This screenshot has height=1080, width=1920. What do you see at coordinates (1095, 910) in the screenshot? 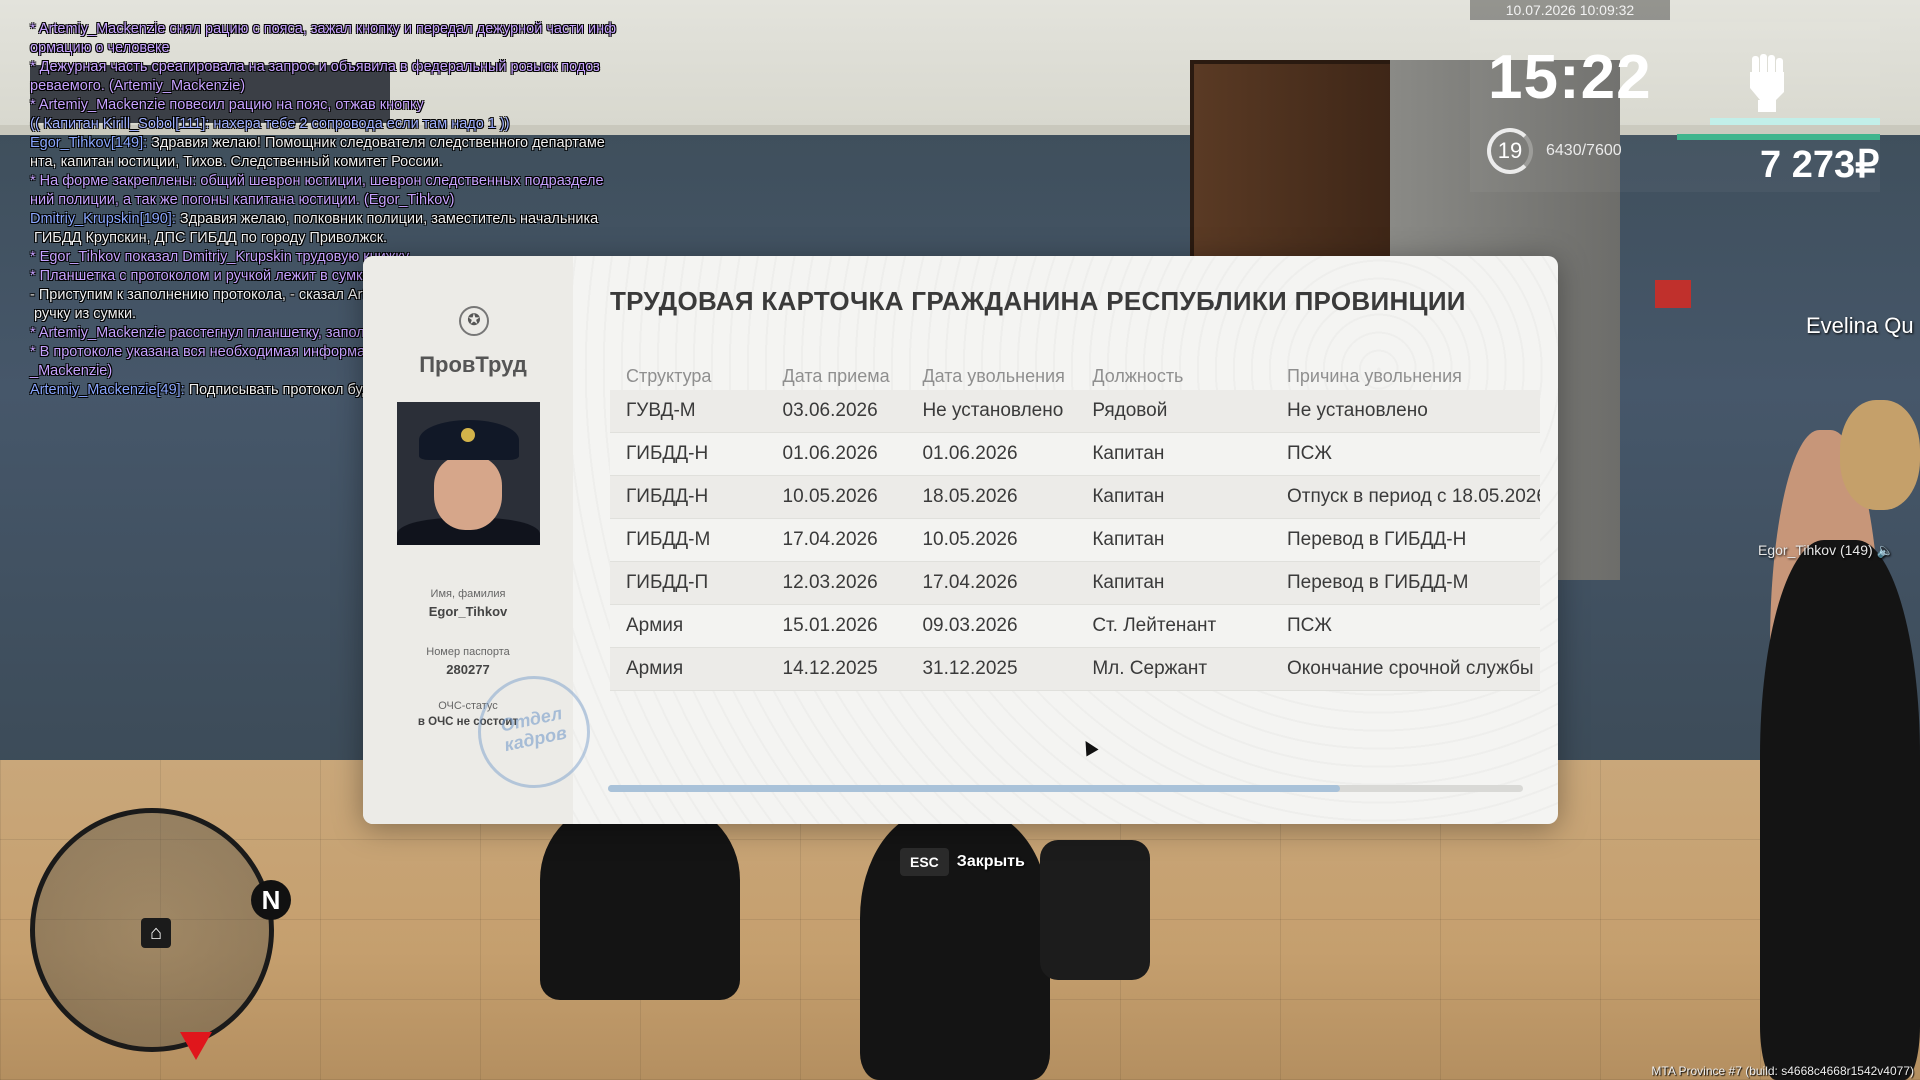
I see `bag` at bounding box center [1095, 910].